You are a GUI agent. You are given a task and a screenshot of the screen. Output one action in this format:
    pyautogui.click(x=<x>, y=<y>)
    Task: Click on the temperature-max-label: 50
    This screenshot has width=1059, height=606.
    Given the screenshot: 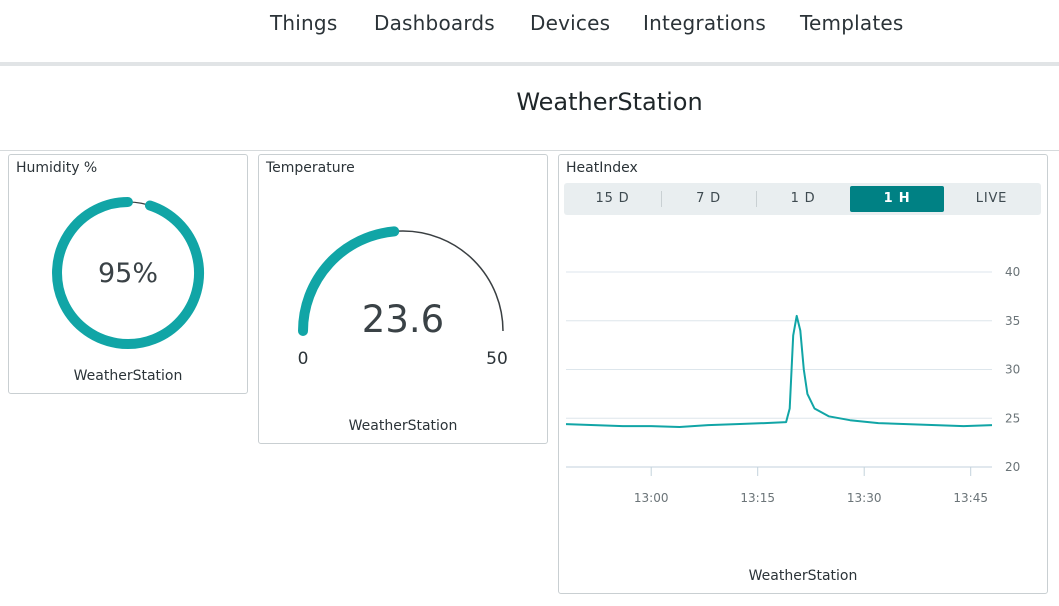 What is the action you would take?
    pyautogui.click(x=497, y=359)
    